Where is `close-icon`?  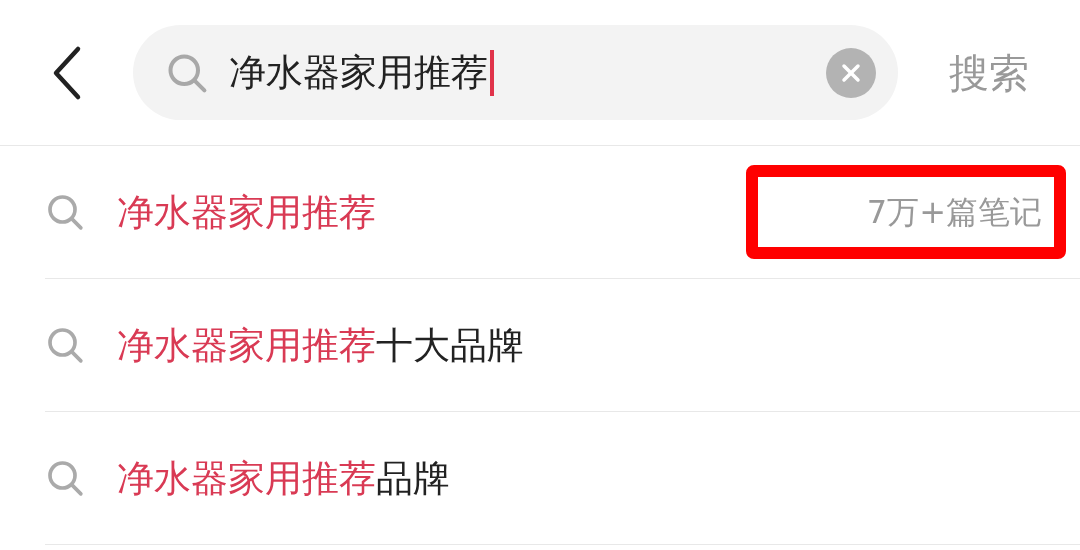
close-icon is located at coordinates (851, 72).